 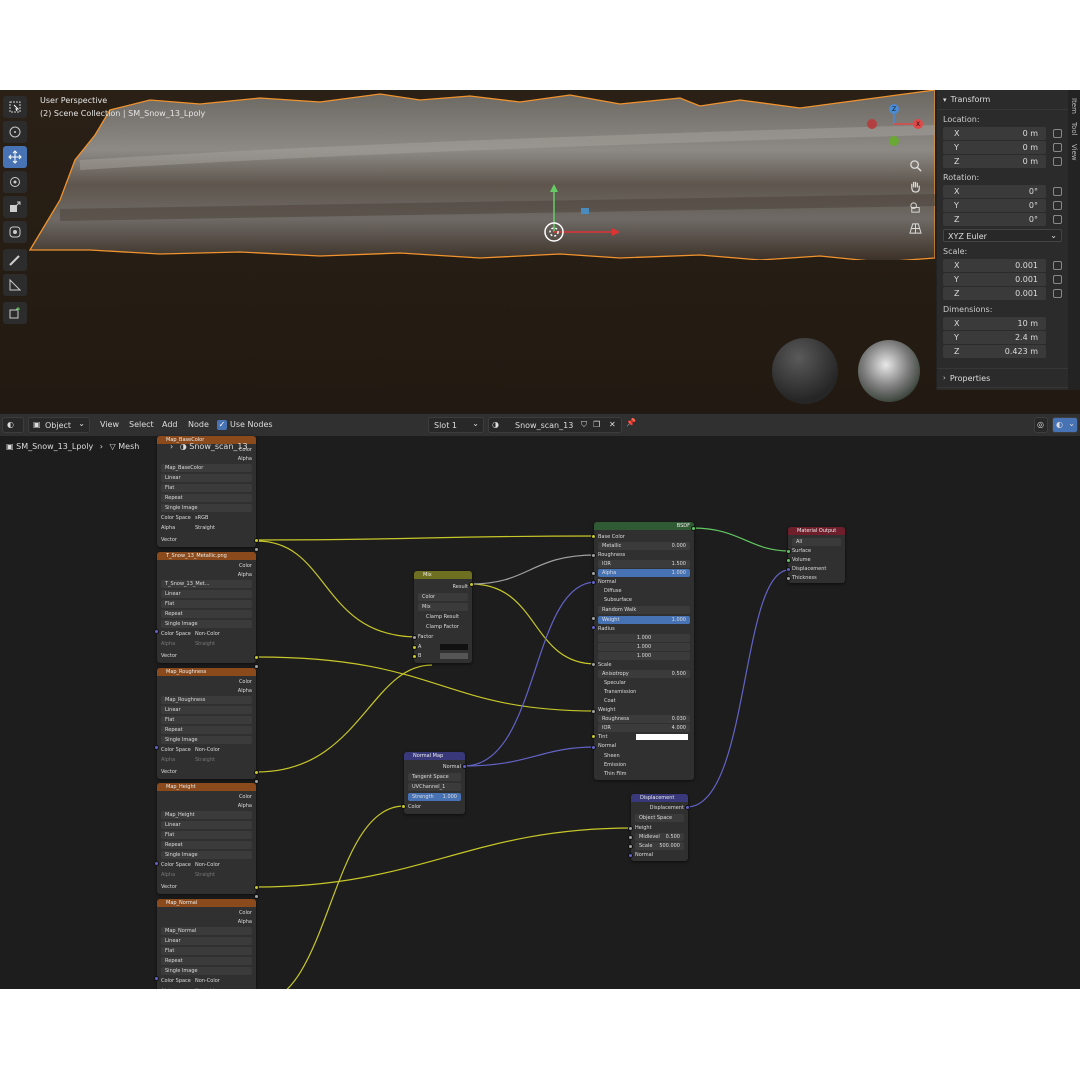 What do you see at coordinates (644, 610) in the screenshot?
I see `subsurface-method-select: Random Walk` at bounding box center [644, 610].